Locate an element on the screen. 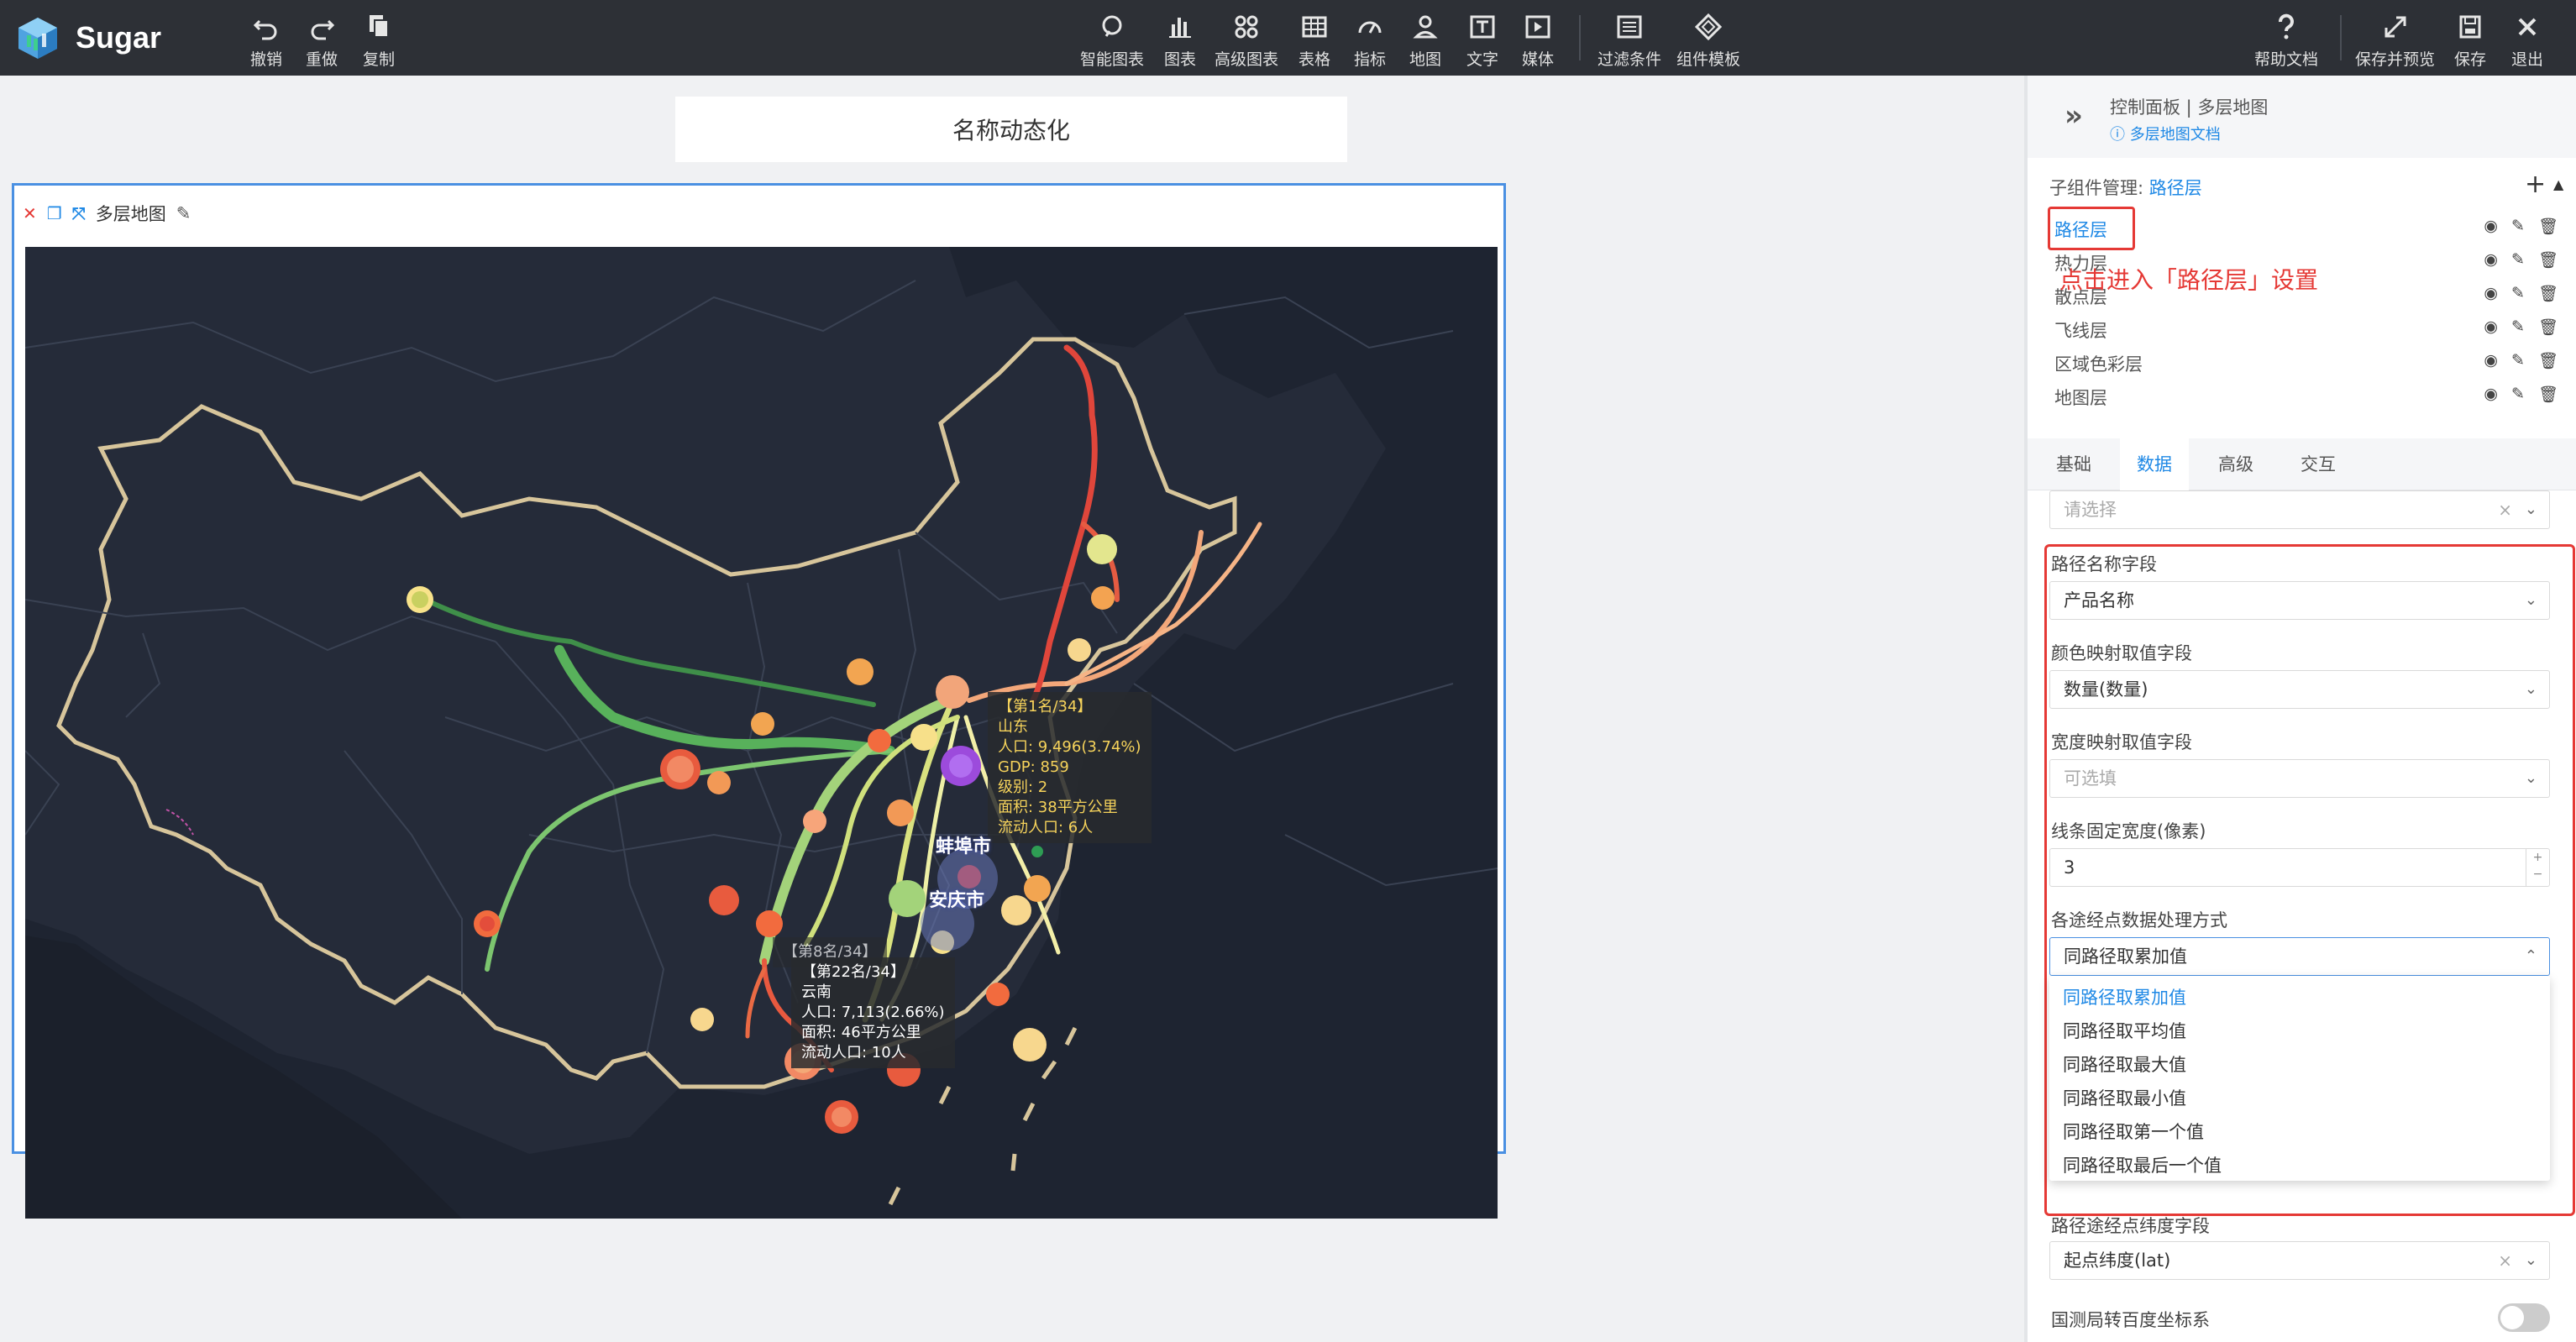 The width and height of the screenshot is (2576, 1342). filter-icon is located at coordinates (1629, 27).